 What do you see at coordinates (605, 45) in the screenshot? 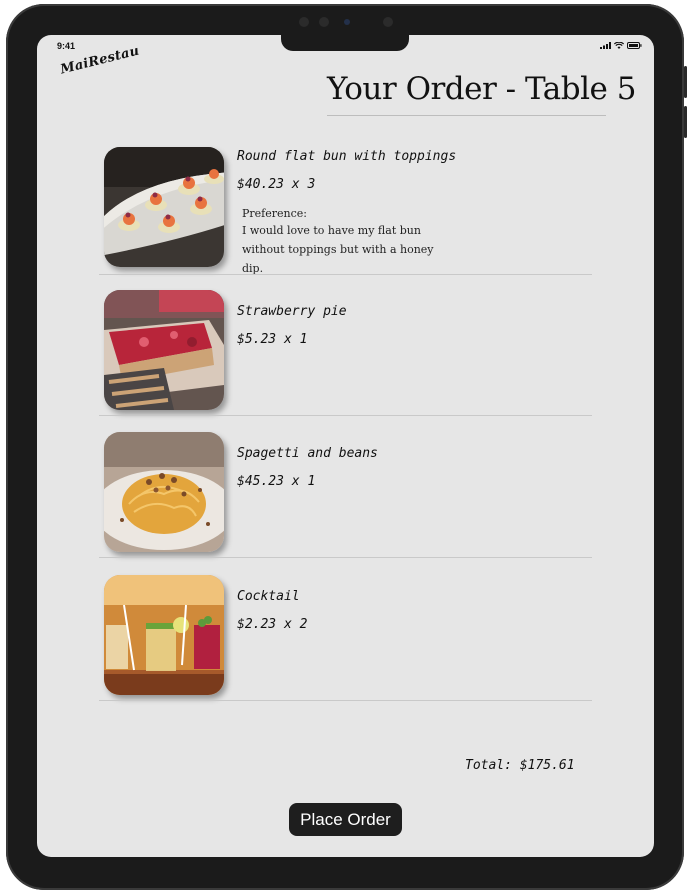
I see `signal-icon` at bounding box center [605, 45].